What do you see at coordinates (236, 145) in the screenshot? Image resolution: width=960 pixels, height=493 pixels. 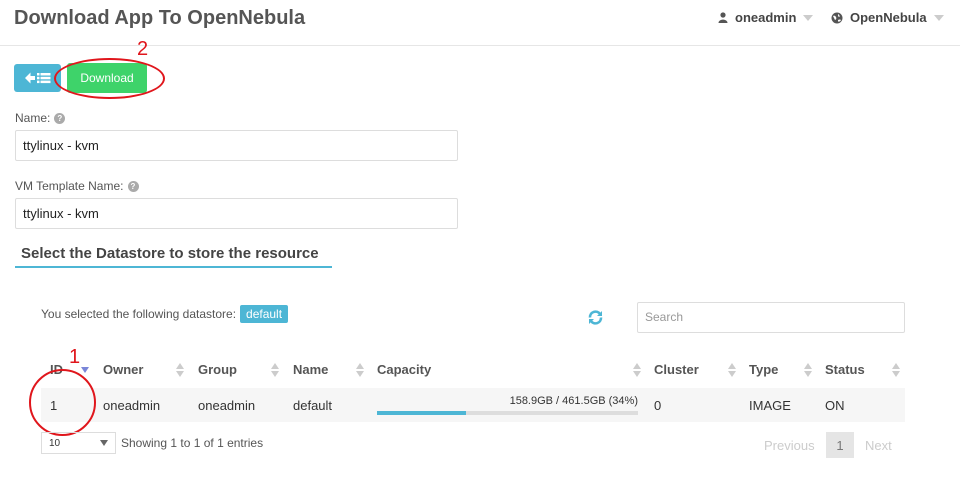 I see `name-input: ttylinux - kvm` at bounding box center [236, 145].